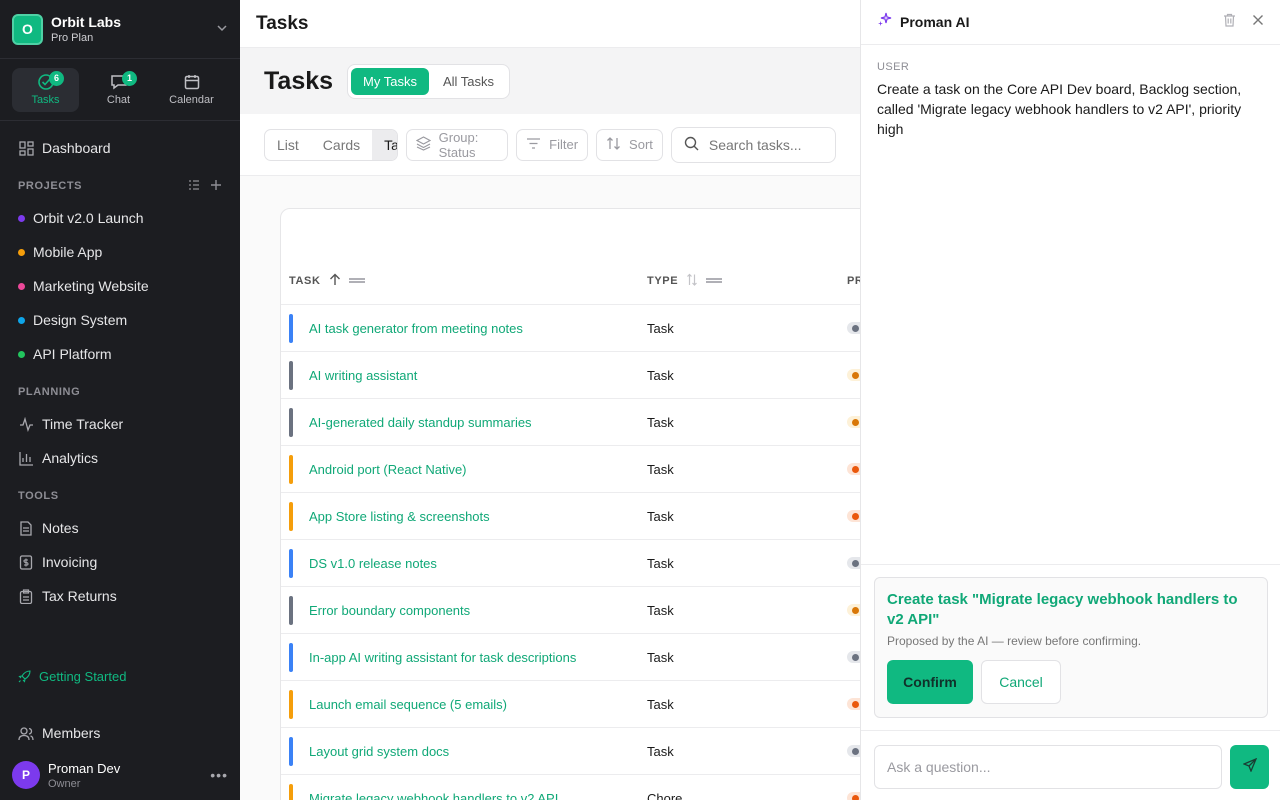 This screenshot has height=800, width=1280. What do you see at coordinates (550, 81) in the screenshot?
I see `page-header: Tasks My Tasks All Tasks` at bounding box center [550, 81].